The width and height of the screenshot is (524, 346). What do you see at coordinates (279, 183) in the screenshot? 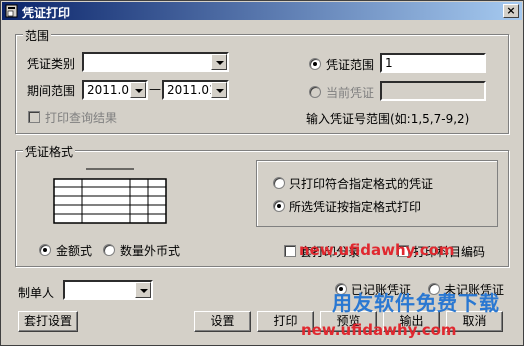
I see `only-matching-radio` at bounding box center [279, 183].